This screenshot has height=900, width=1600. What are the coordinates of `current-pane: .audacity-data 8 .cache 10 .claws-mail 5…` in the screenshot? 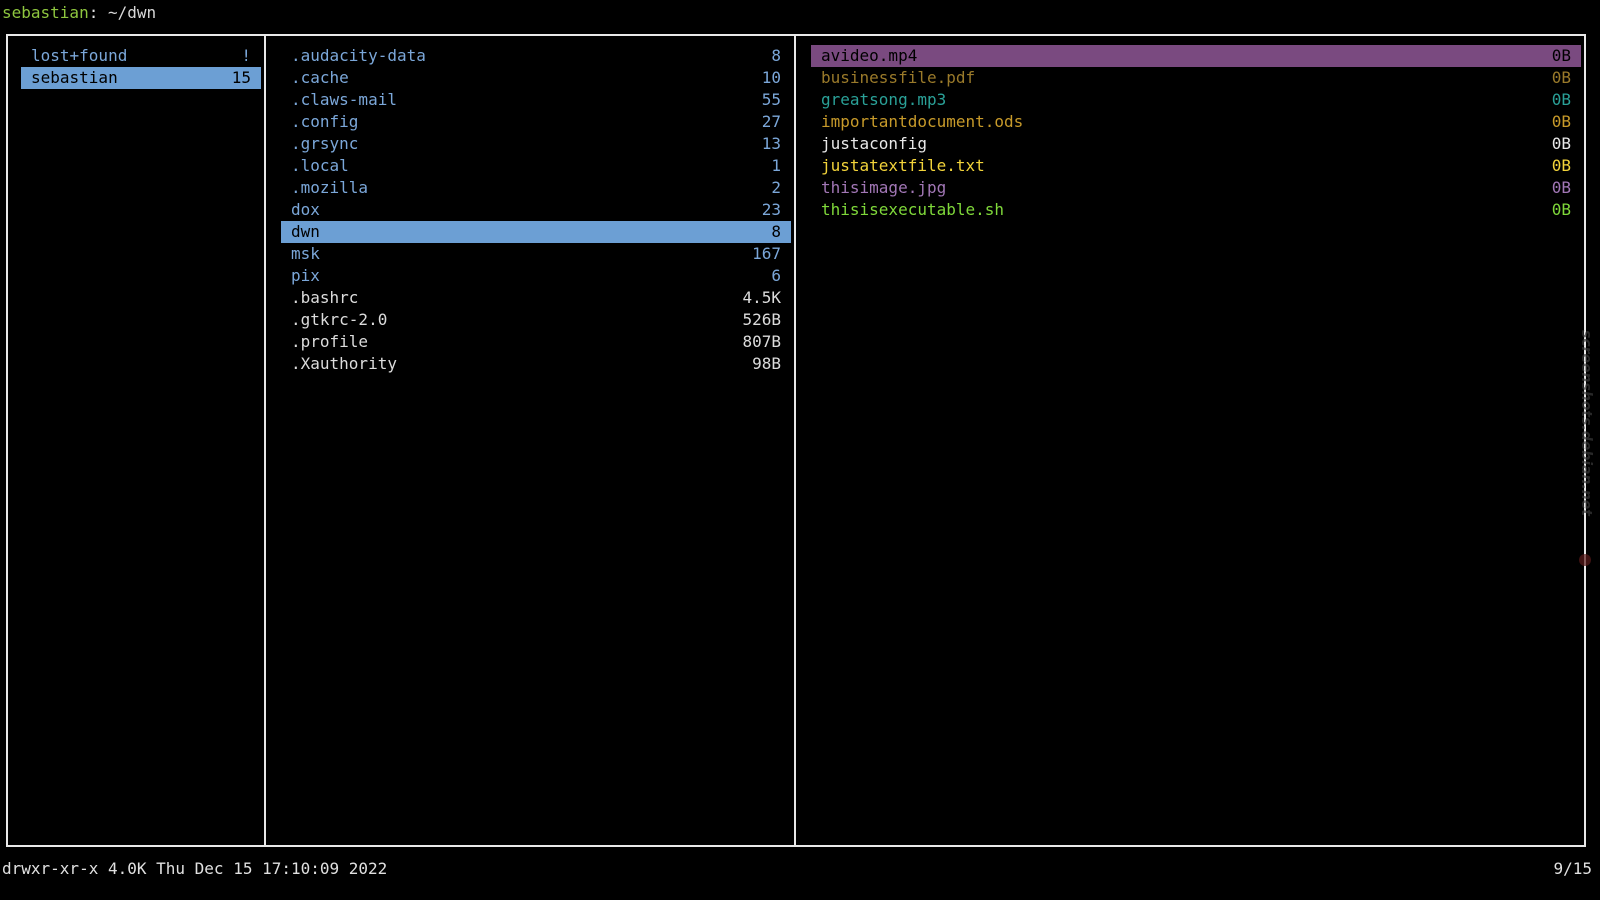 It's located at (536, 210).